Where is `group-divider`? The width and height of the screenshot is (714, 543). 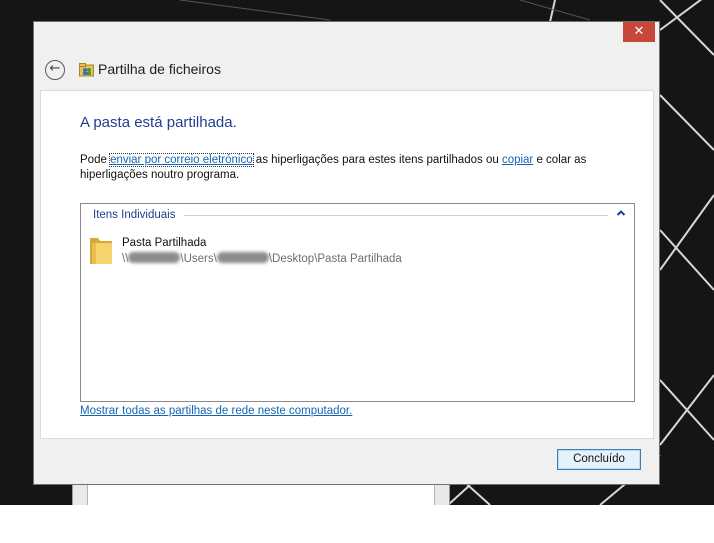
group-divider is located at coordinates (396, 215).